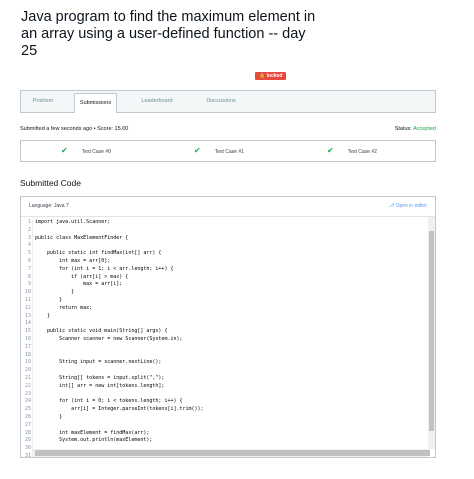 The image size is (474, 479). Describe the element at coordinates (64, 307) in the screenshot. I see `code-text: return max;` at that location.